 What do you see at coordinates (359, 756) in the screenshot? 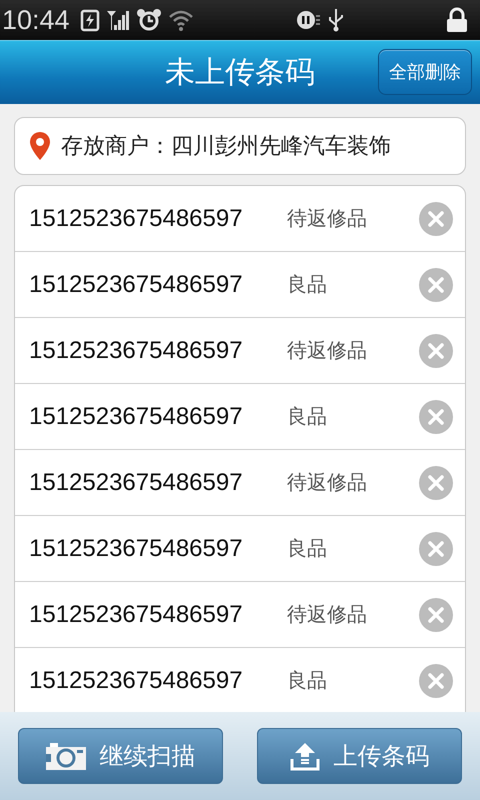
I see `upload-button: 上传条码` at bounding box center [359, 756].